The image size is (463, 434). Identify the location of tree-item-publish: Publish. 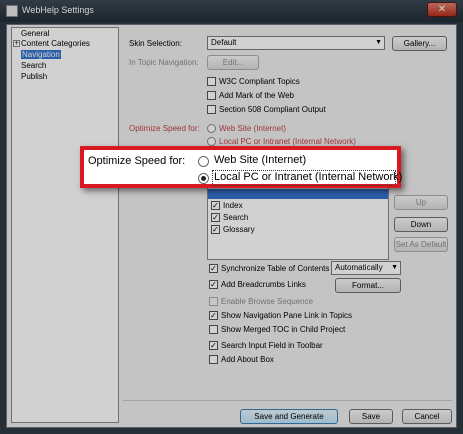
(34, 76).